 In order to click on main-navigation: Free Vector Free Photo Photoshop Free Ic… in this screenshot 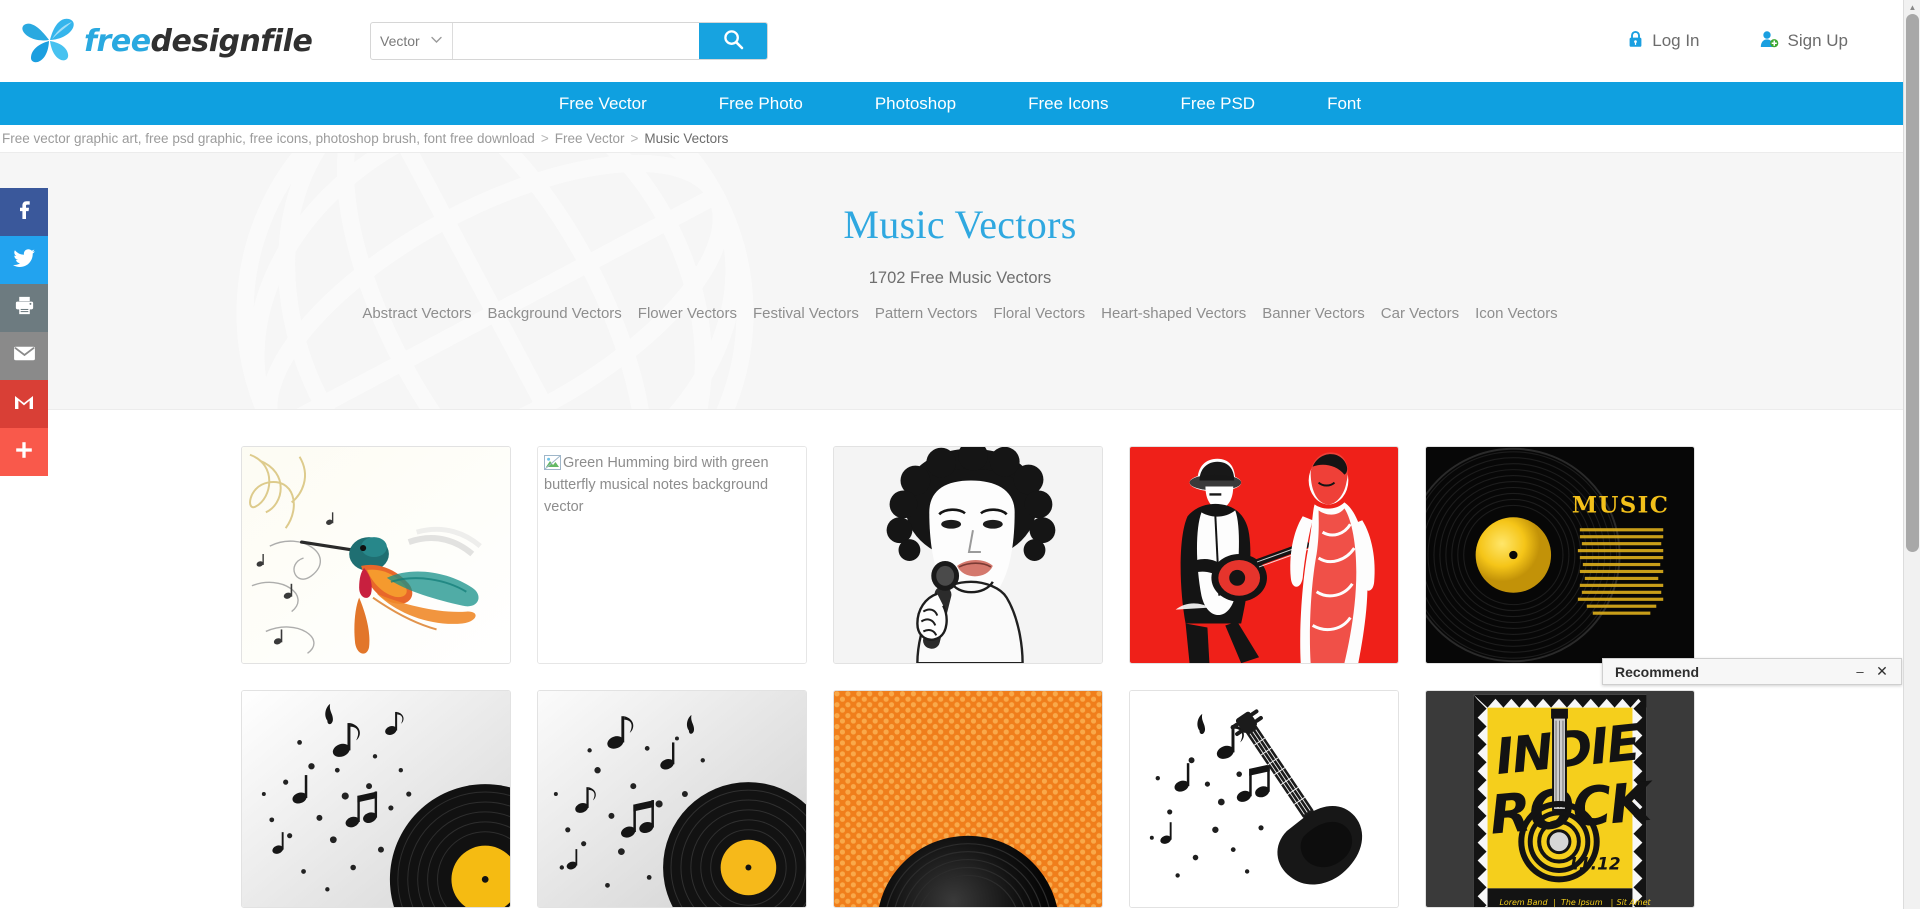, I will do `click(960, 103)`.